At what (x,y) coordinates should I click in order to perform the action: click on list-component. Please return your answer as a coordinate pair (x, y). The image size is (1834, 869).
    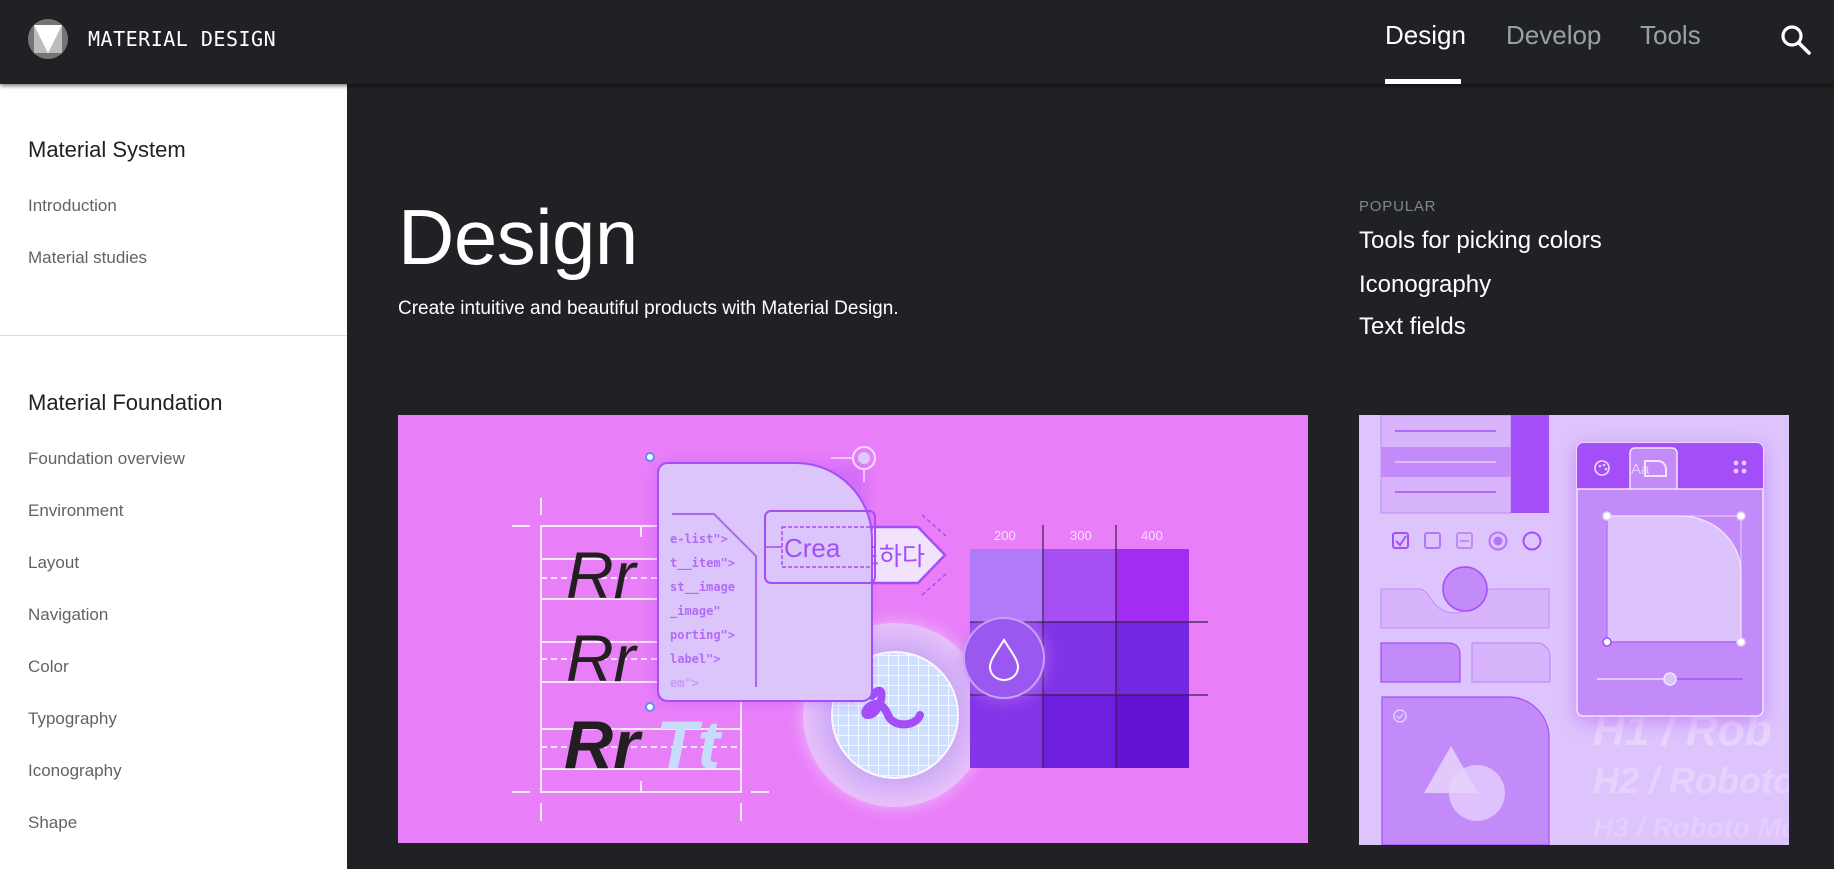
    Looking at the image, I should click on (1464, 464).